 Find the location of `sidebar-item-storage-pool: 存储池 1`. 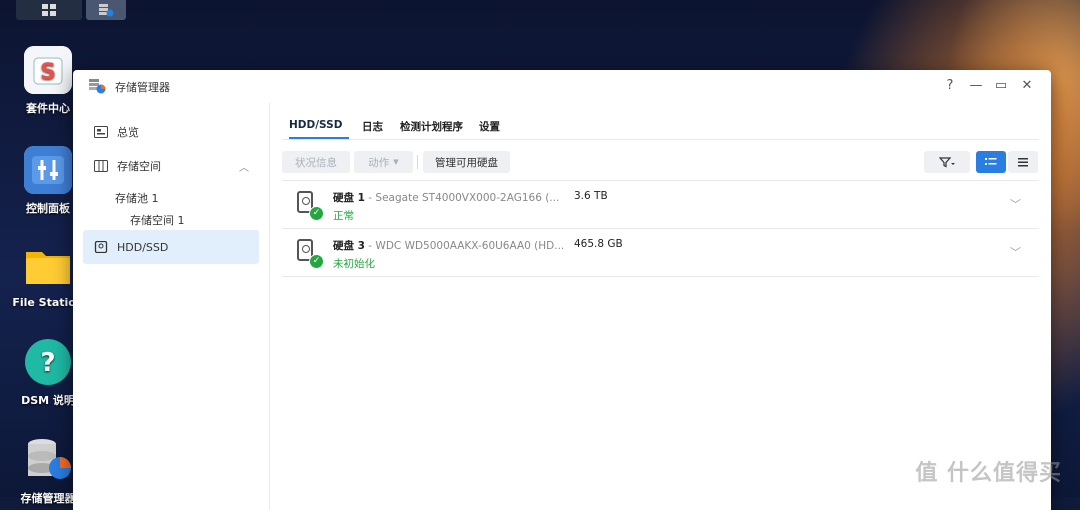

sidebar-item-storage-pool: 存储池 1 is located at coordinates (137, 198).